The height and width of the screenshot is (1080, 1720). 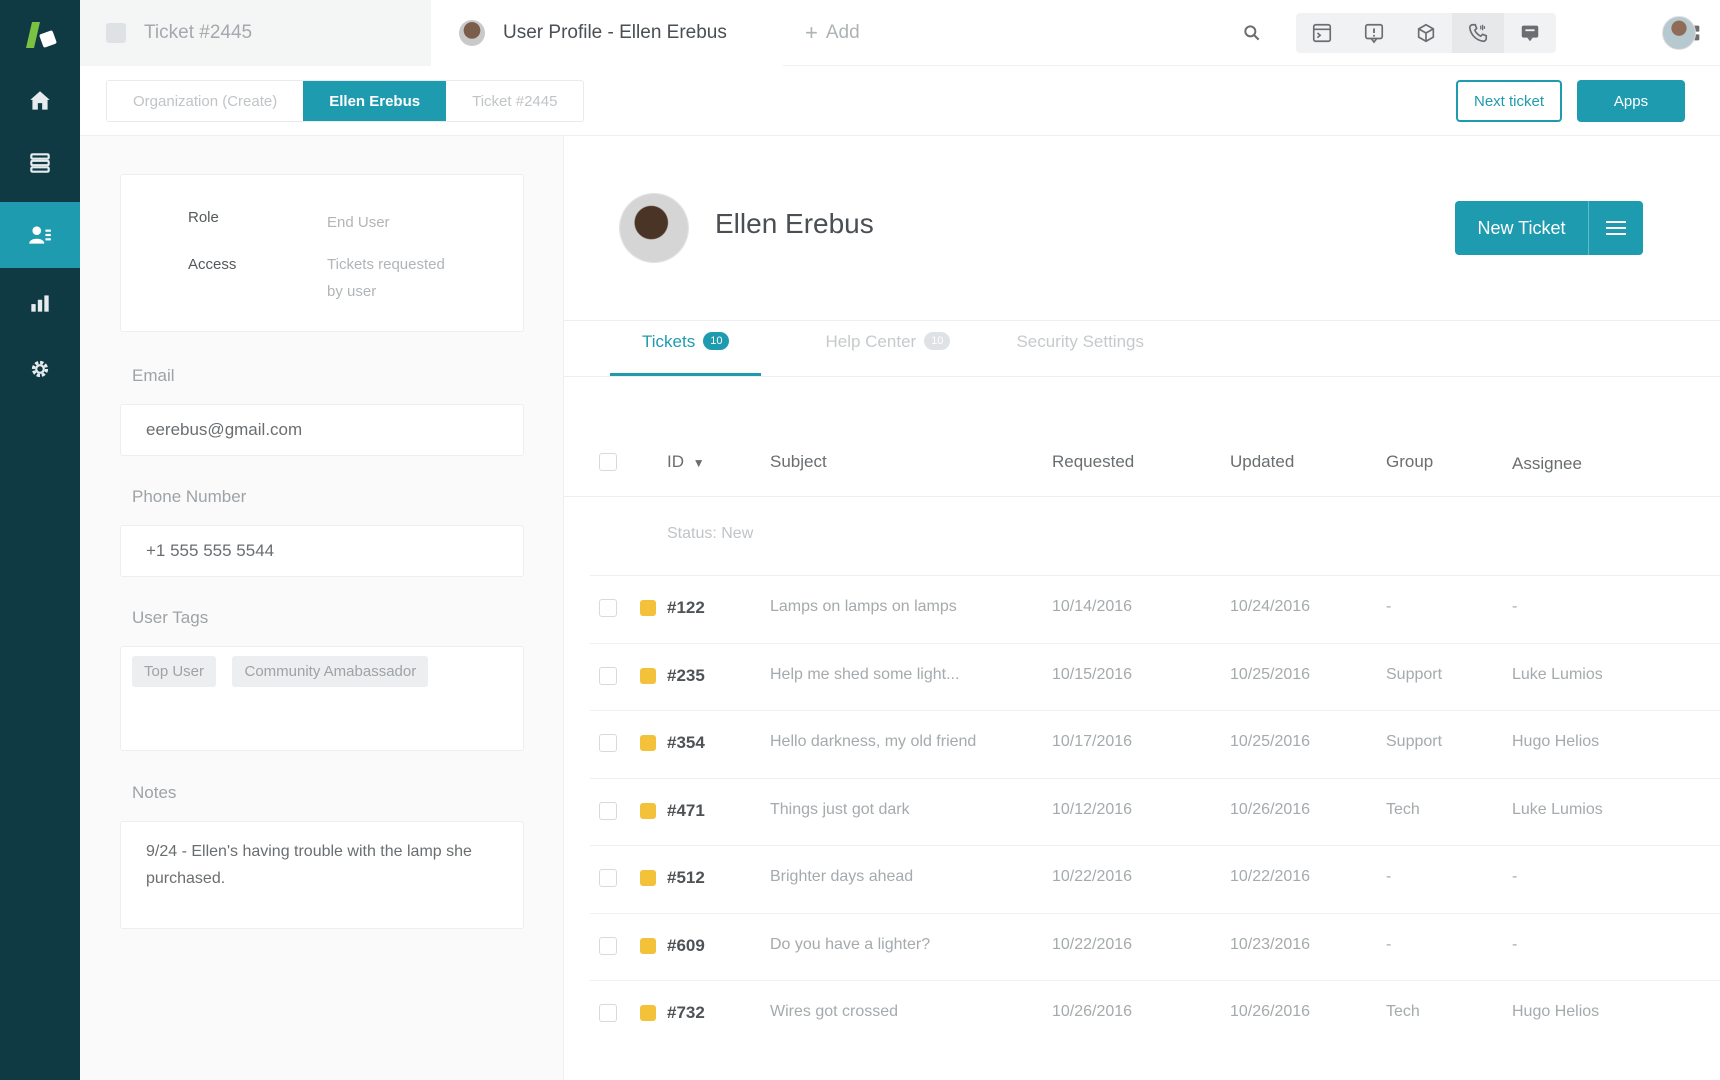 I want to click on phone-label: Phone Number, so click(x=189, y=496).